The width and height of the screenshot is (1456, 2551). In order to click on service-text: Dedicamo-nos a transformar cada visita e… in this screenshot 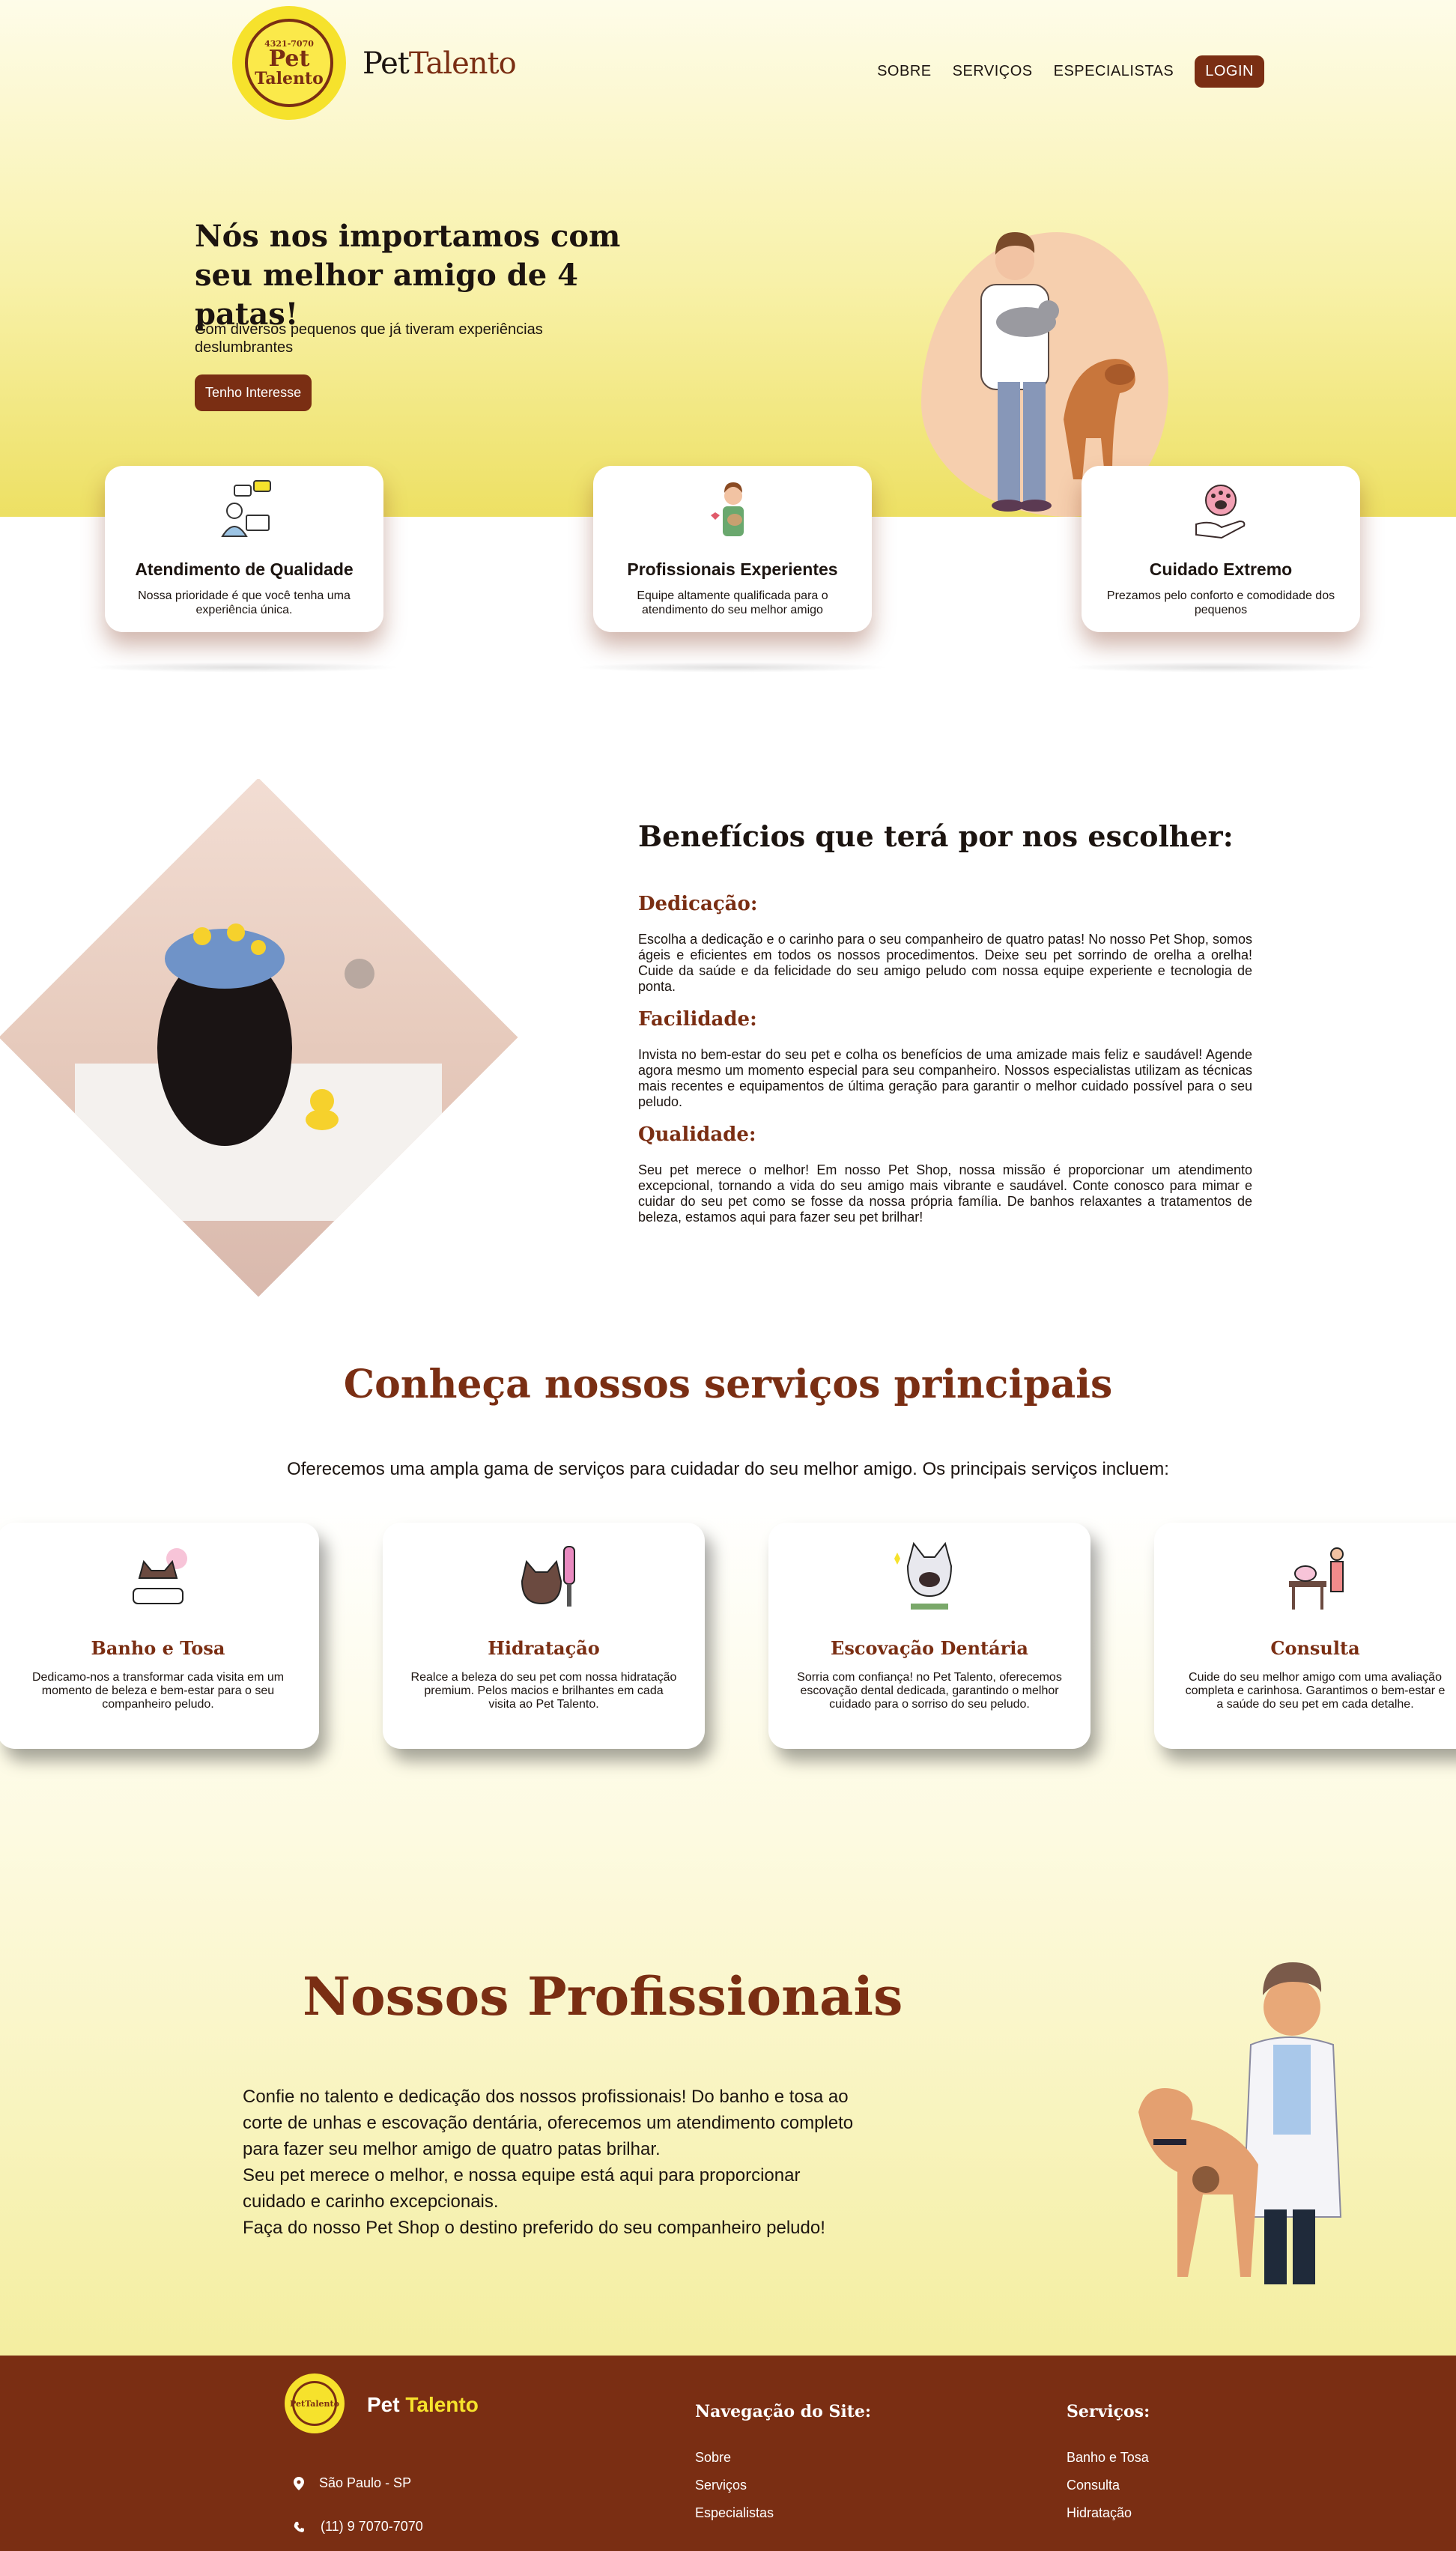, I will do `click(158, 1691)`.